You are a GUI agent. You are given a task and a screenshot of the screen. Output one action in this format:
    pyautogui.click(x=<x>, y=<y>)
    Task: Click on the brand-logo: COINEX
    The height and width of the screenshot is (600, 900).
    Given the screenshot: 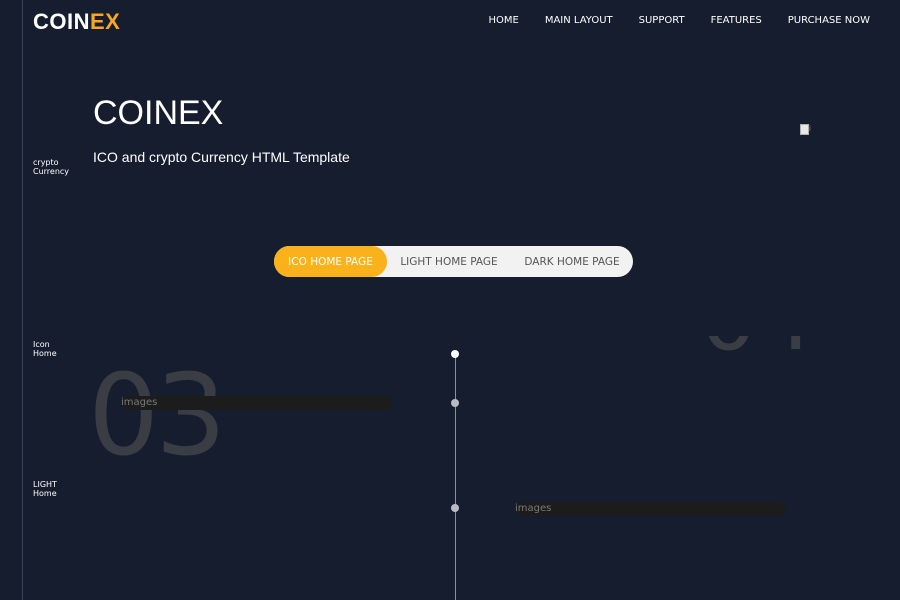 What is the action you would take?
    pyautogui.click(x=76, y=22)
    